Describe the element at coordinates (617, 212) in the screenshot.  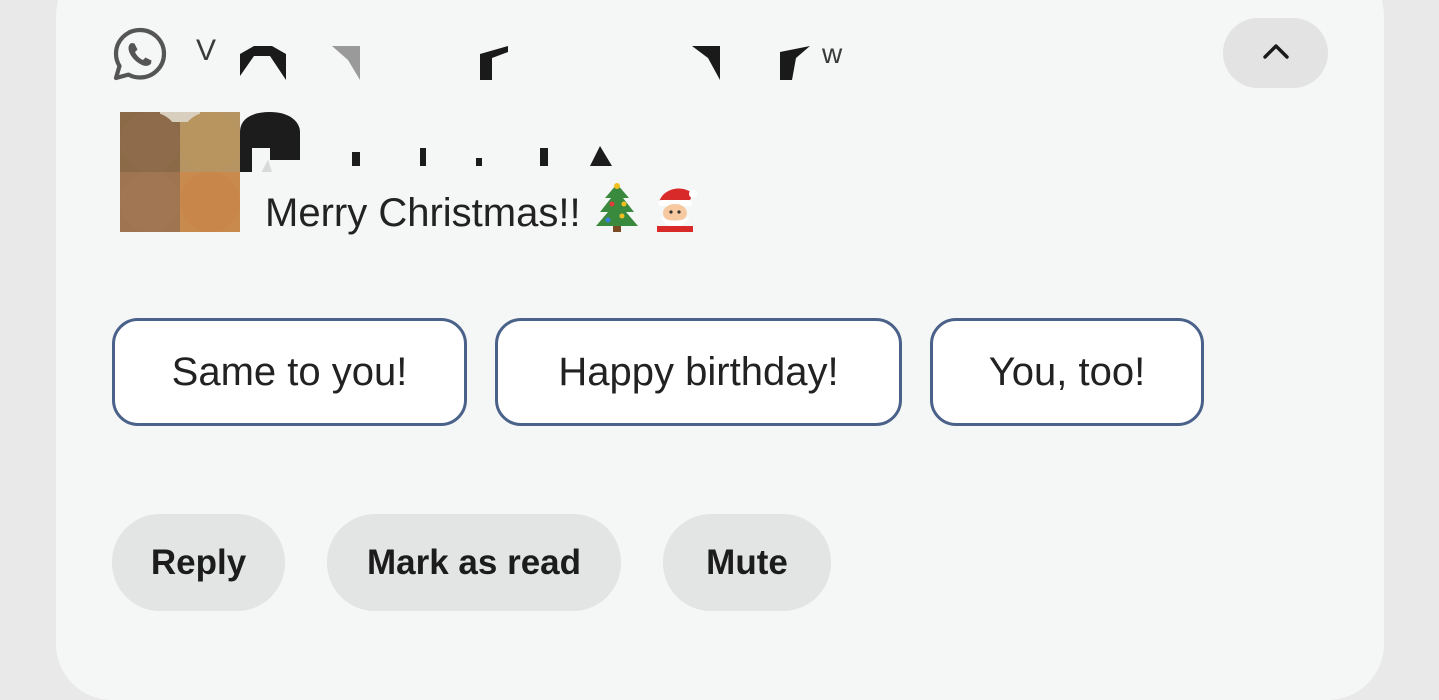
I see `christmas-tree-emoji` at that location.